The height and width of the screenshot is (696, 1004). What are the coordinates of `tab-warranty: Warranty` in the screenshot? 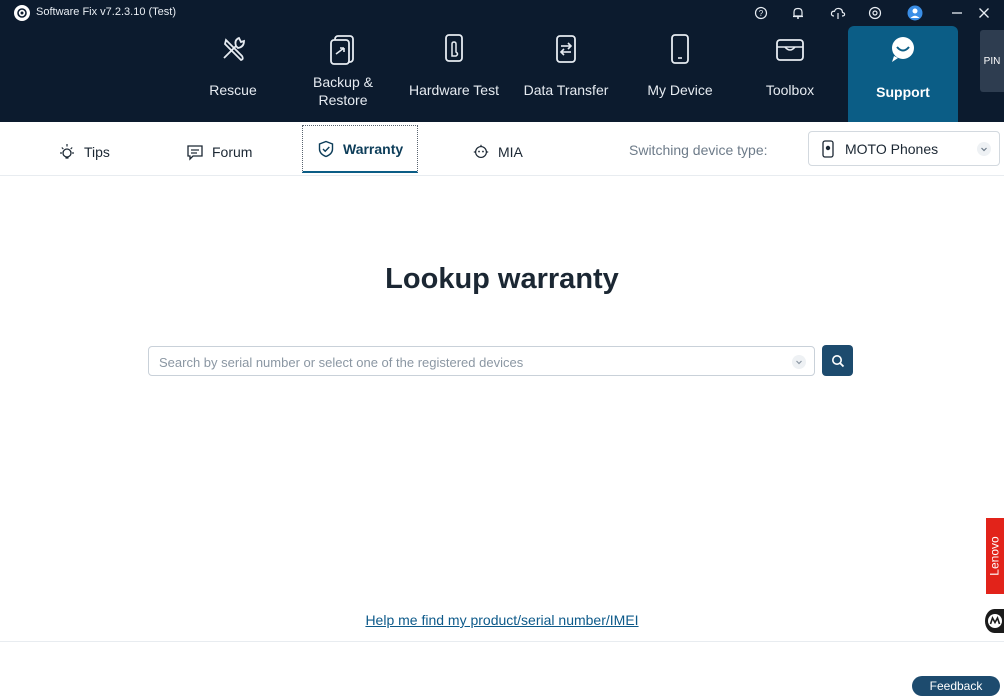 It's located at (360, 149).